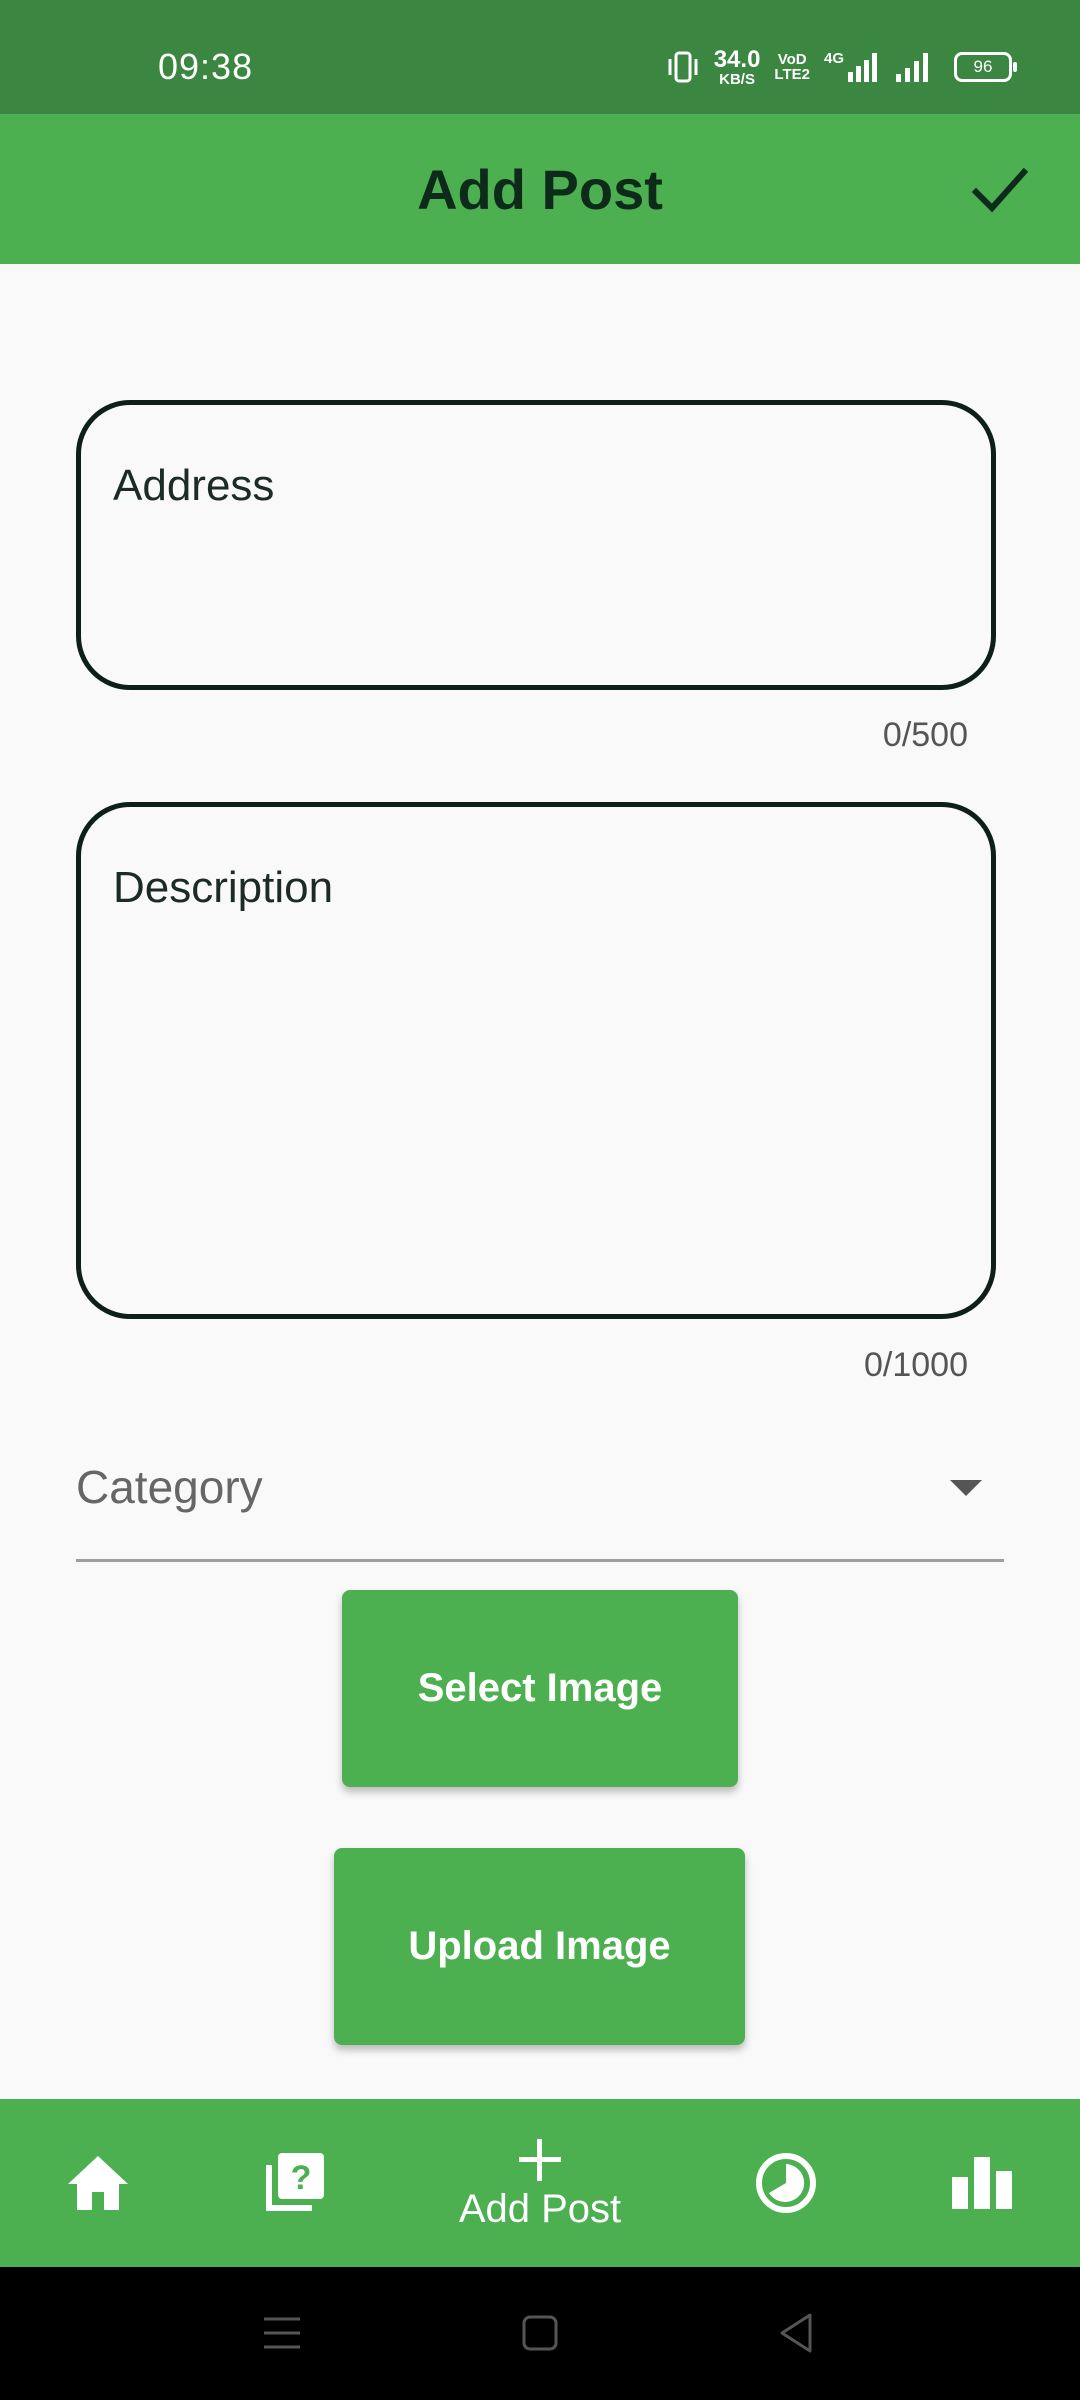 The image size is (1080, 2400). I want to click on category-label: Category, so click(169, 1487).